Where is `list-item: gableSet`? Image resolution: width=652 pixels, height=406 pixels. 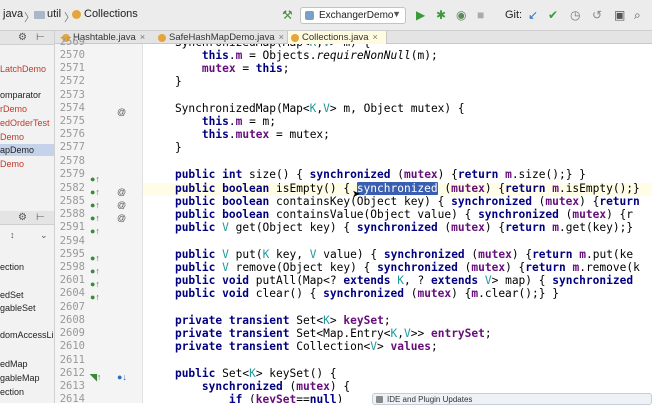 list-item: gableSet is located at coordinates (18, 308).